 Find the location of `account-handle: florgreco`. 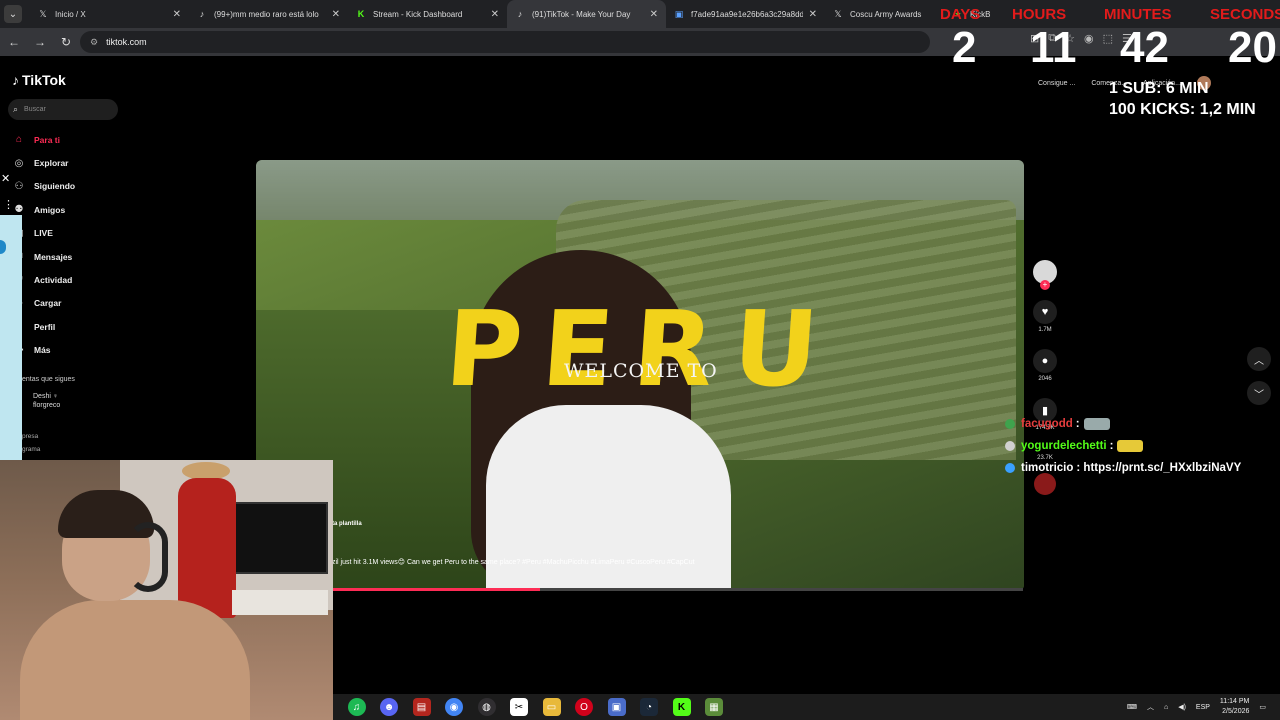

account-handle: florgreco is located at coordinates (47, 405).